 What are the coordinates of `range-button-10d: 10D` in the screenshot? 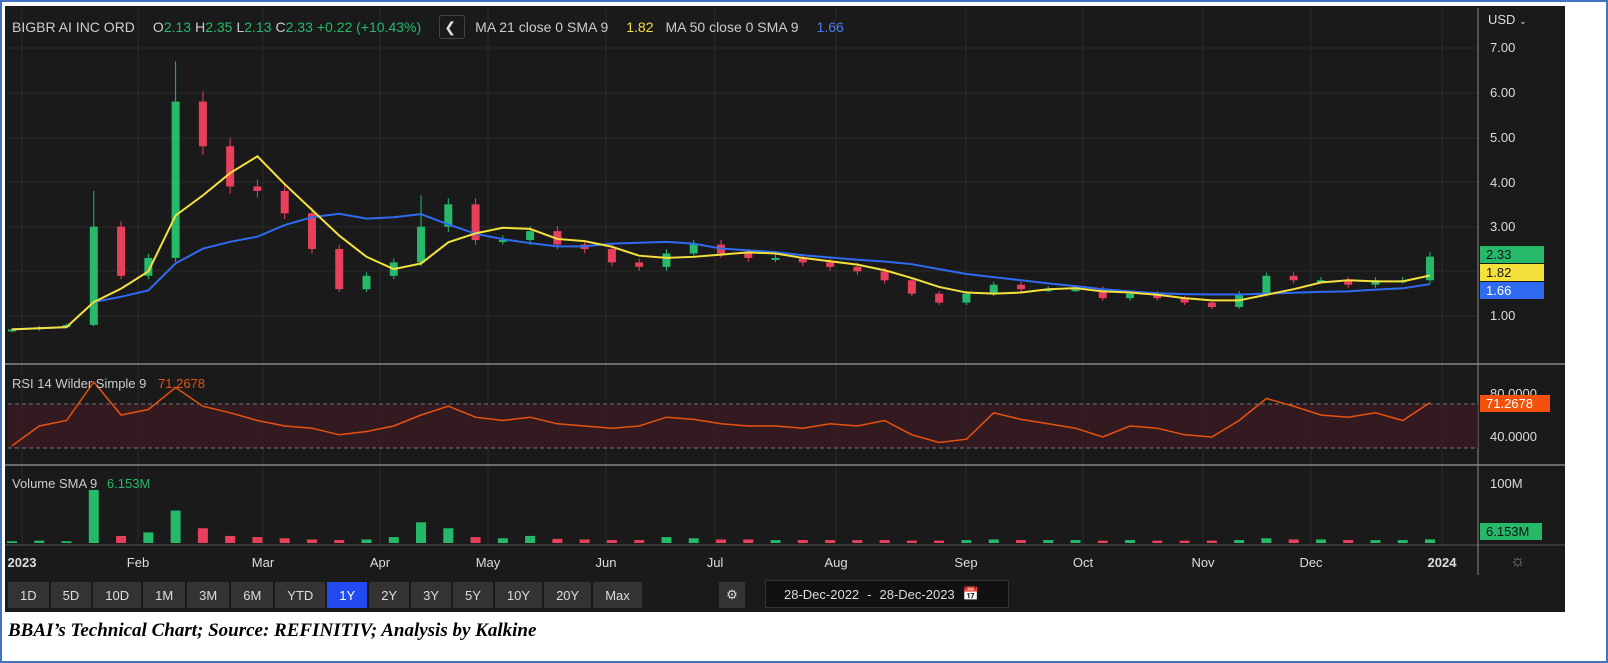 It's located at (117, 595).